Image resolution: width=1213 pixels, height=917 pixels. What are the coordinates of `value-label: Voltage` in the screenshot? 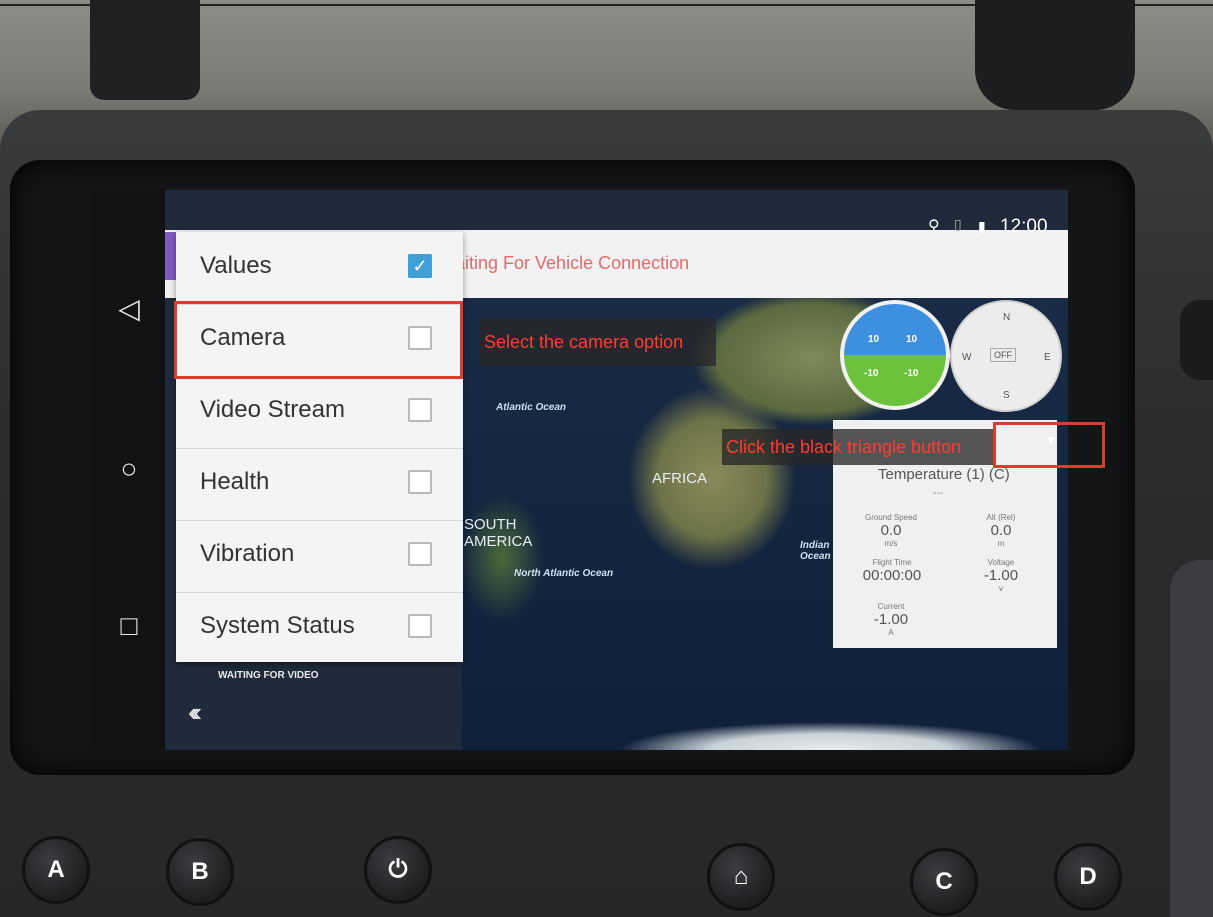 It's located at (1001, 562).